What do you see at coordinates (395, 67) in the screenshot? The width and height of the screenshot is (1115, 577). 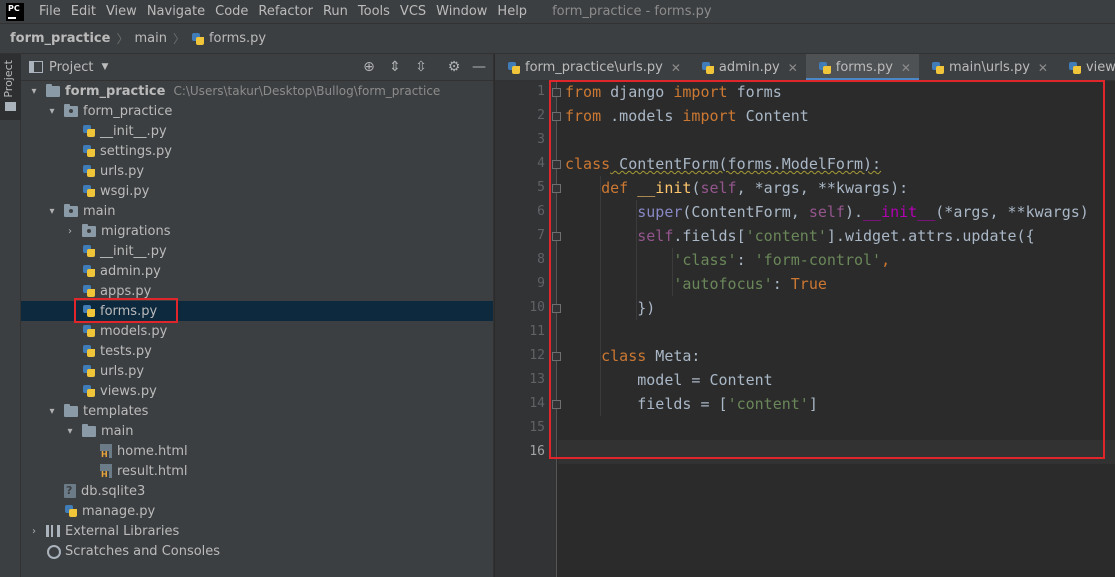 I see `expand-all-icon: ⇕` at bounding box center [395, 67].